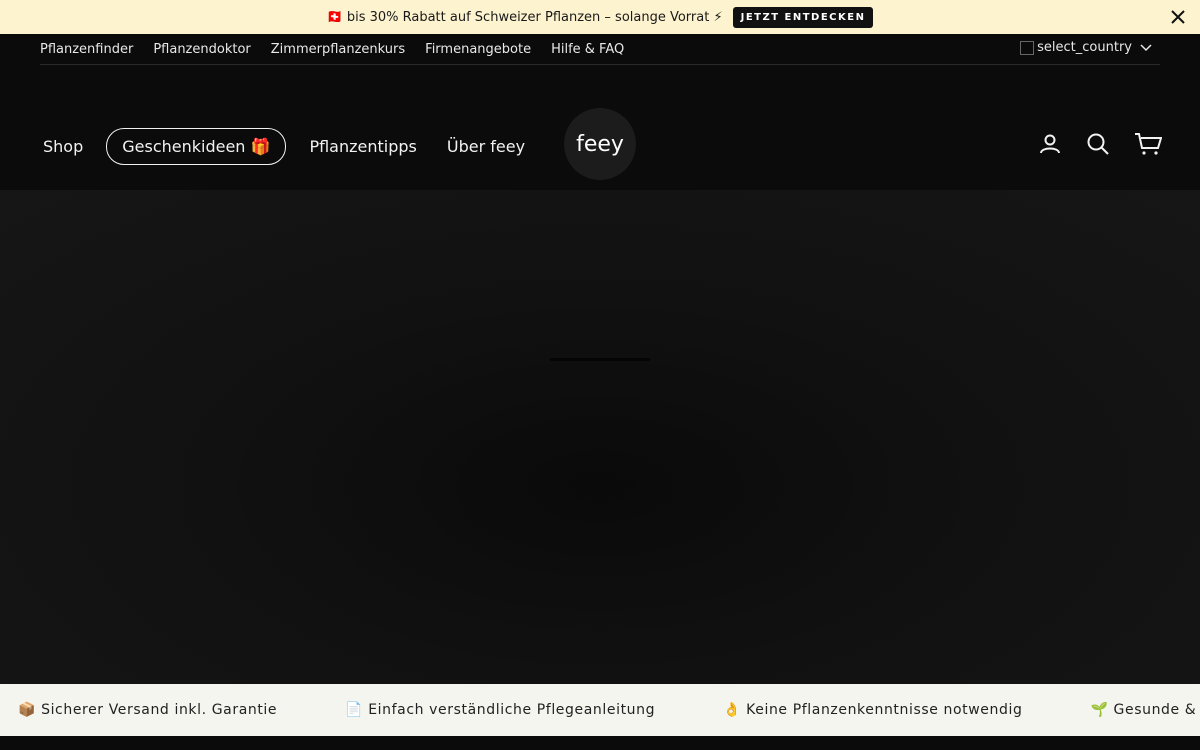 The width and height of the screenshot is (1200, 750). Describe the element at coordinates (1027, 47) in the screenshot. I see `country-flag-image` at that location.